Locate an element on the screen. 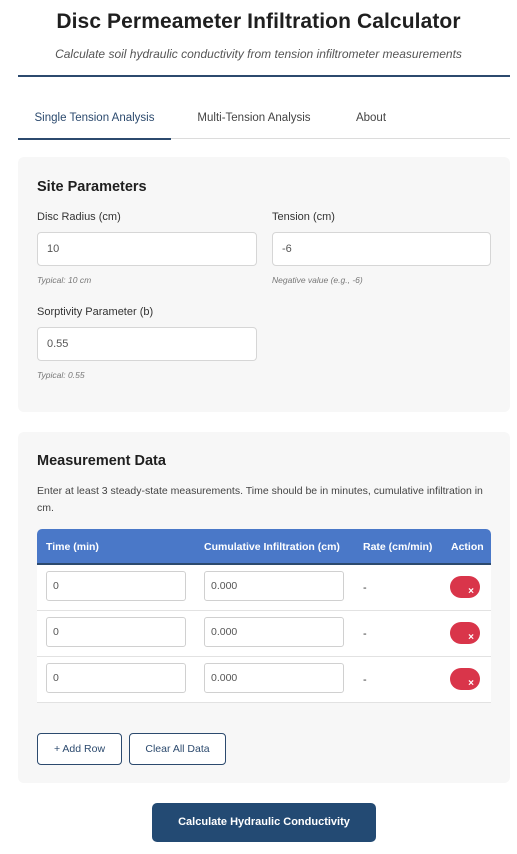 The width and height of the screenshot is (517, 854). tab-multi-tension: Multi-Tension Analysis is located at coordinates (254, 121).